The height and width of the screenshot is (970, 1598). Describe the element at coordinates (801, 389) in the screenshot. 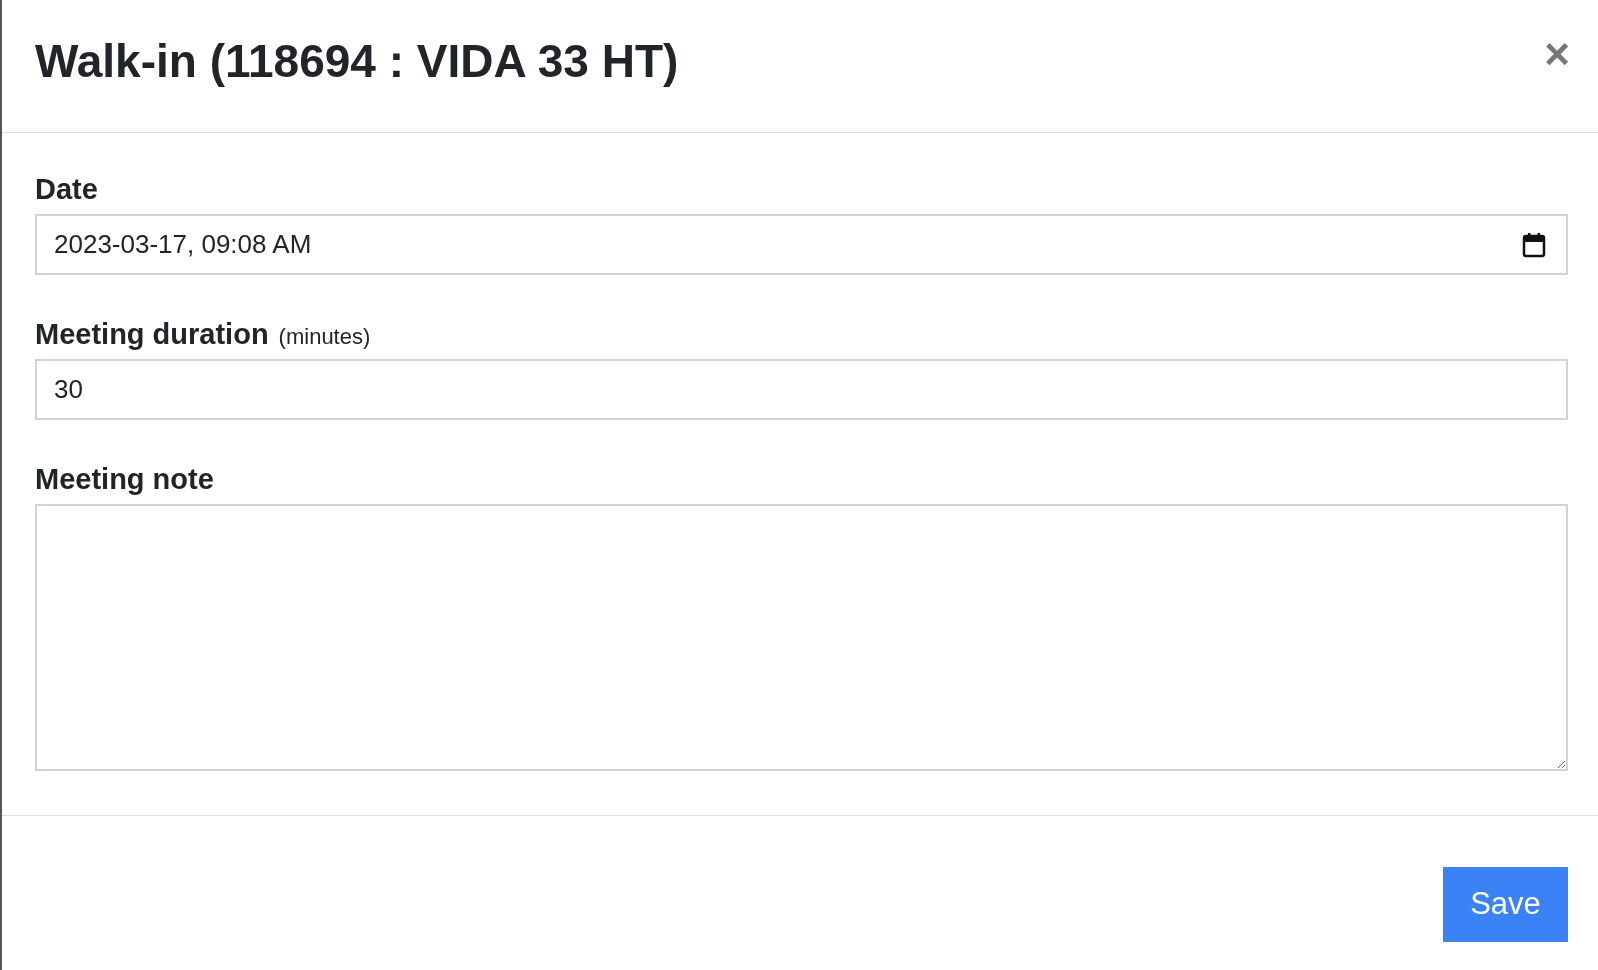

I see `duration-field: 30` at that location.